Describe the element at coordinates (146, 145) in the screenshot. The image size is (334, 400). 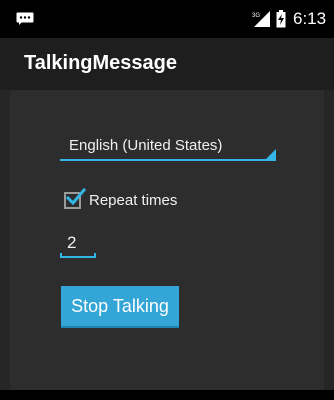
I see `language-selected-label: English (United States)` at that location.